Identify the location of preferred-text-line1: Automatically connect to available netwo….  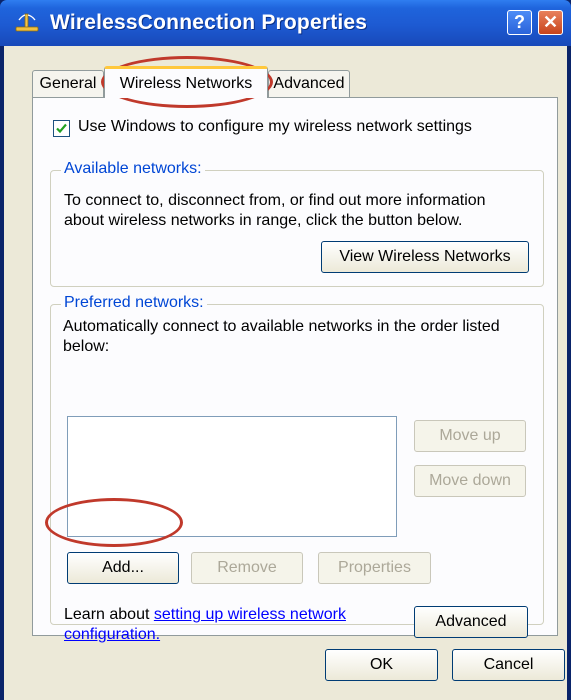
(281, 326).